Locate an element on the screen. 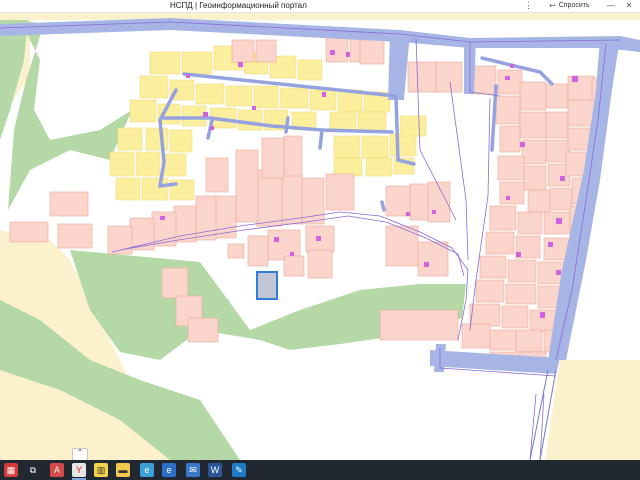  sticky-notes-icon: ▥ is located at coordinates (101, 470).